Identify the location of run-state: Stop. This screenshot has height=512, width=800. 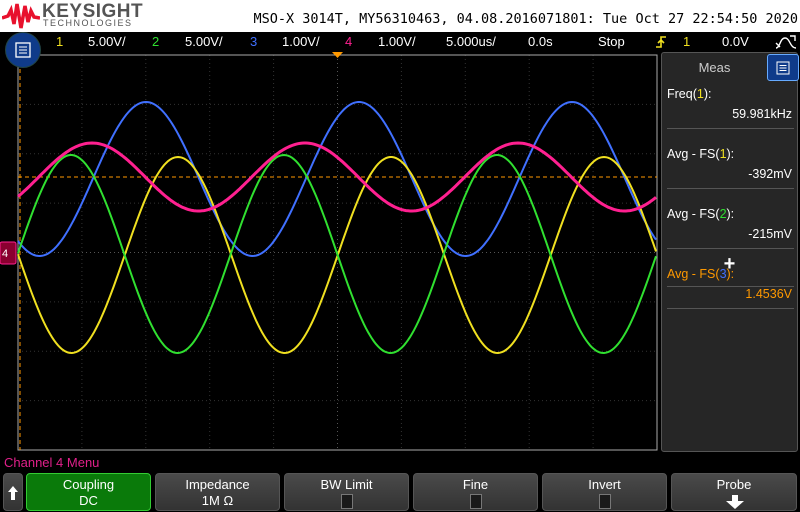
(611, 41).